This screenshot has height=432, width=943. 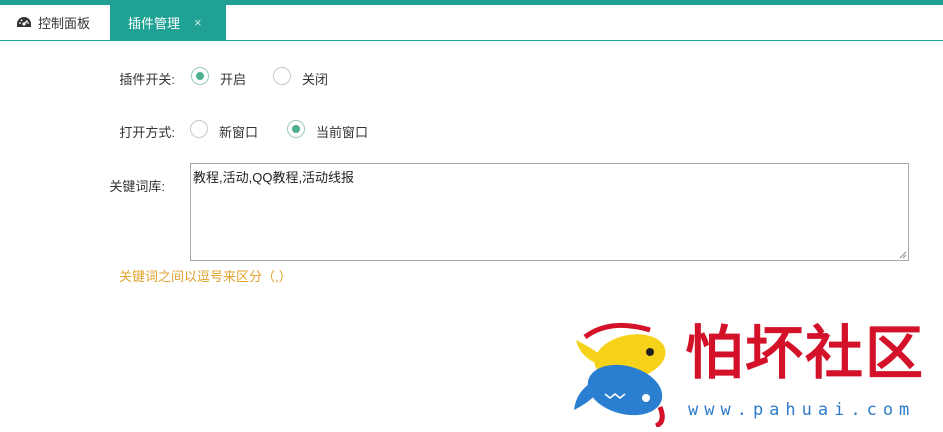 I want to click on plugin-switch-label: 插件开关:, so click(x=147, y=79).